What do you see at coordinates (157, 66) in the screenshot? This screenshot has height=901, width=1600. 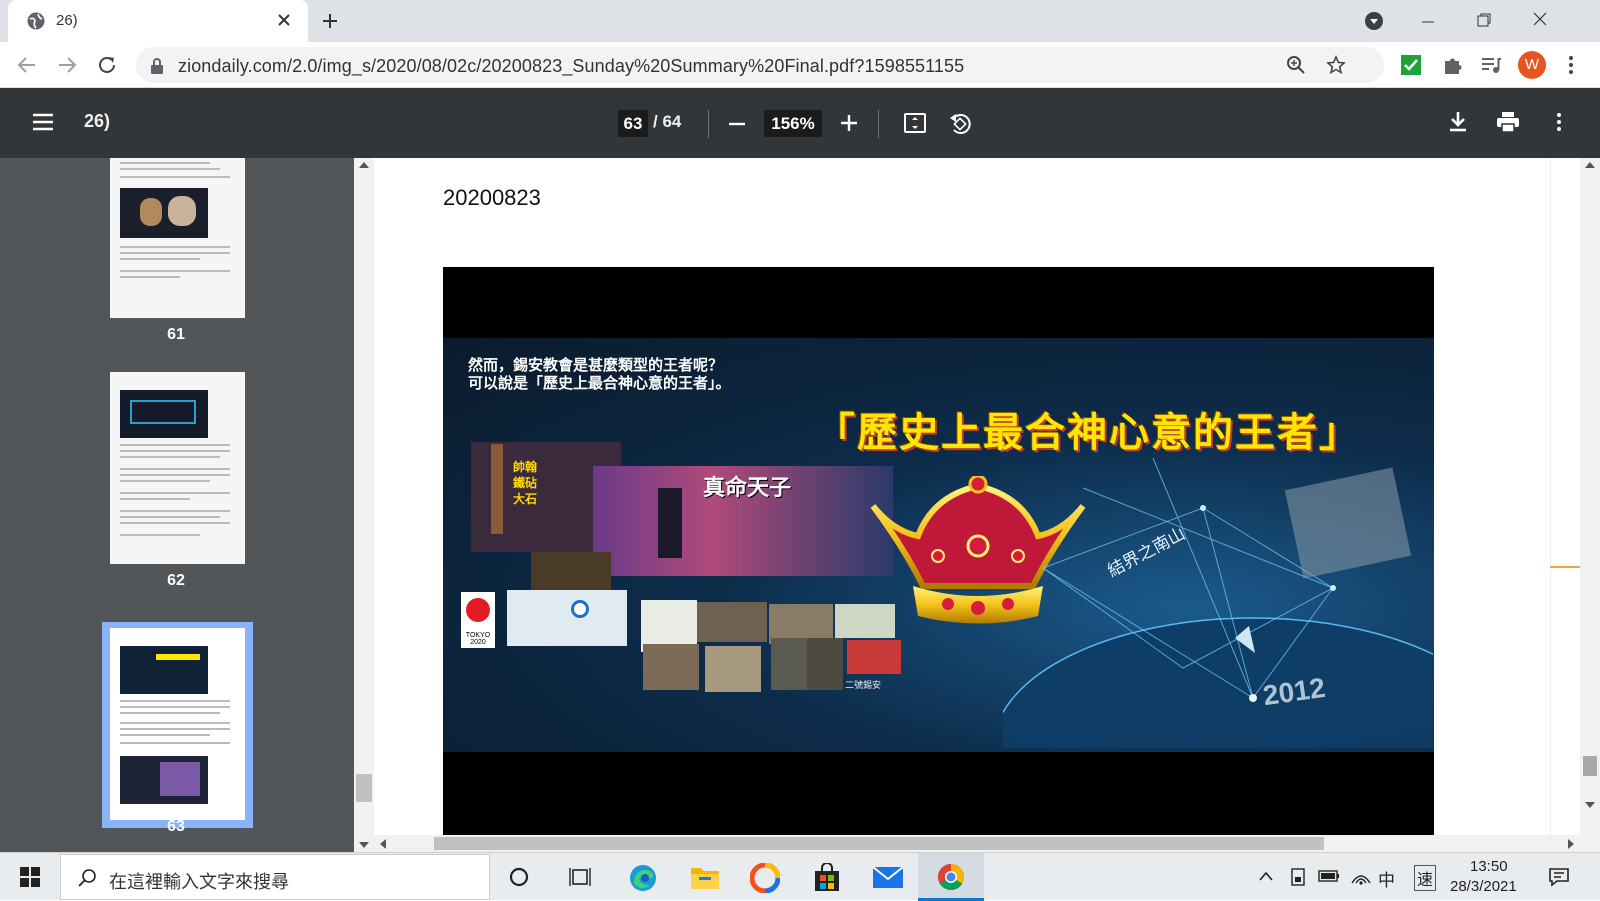 I see `lock-icon` at bounding box center [157, 66].